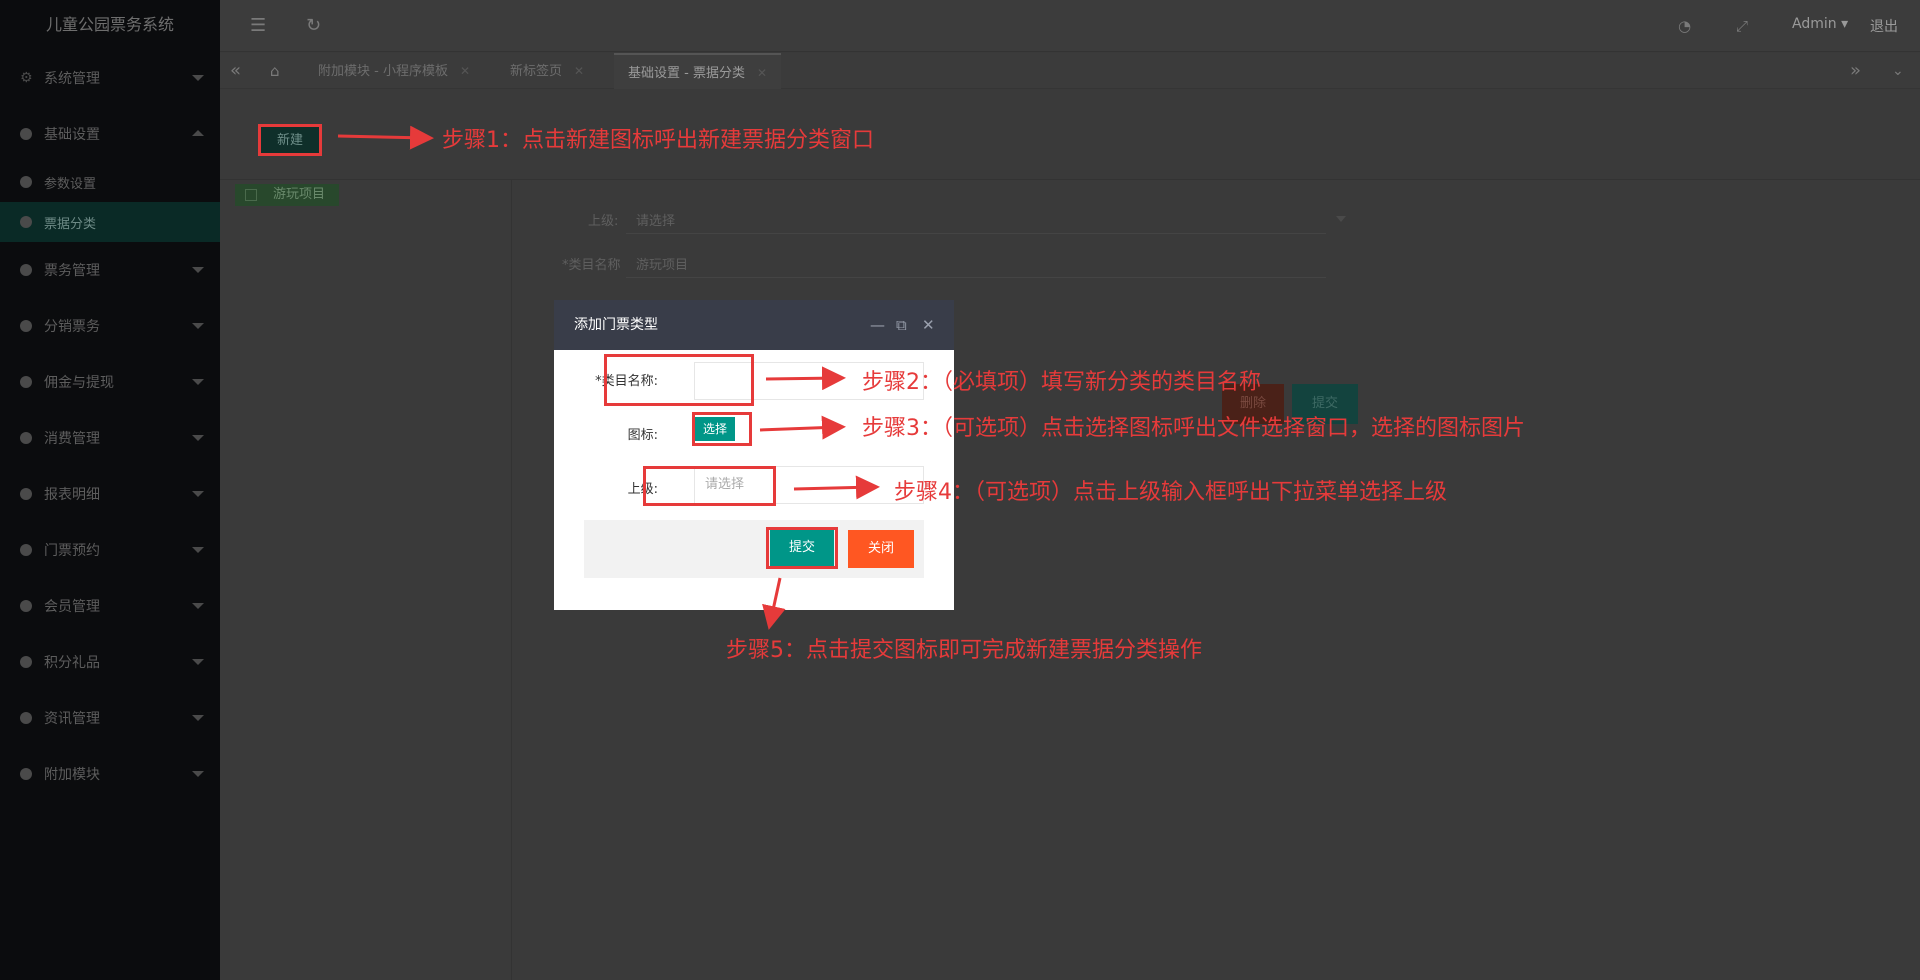 This screenshot has height=980, width=1920. Describe the element at coordinates (72, 135) in the screenshot. I see `sidebar-item-label: 基础设置` at that location.